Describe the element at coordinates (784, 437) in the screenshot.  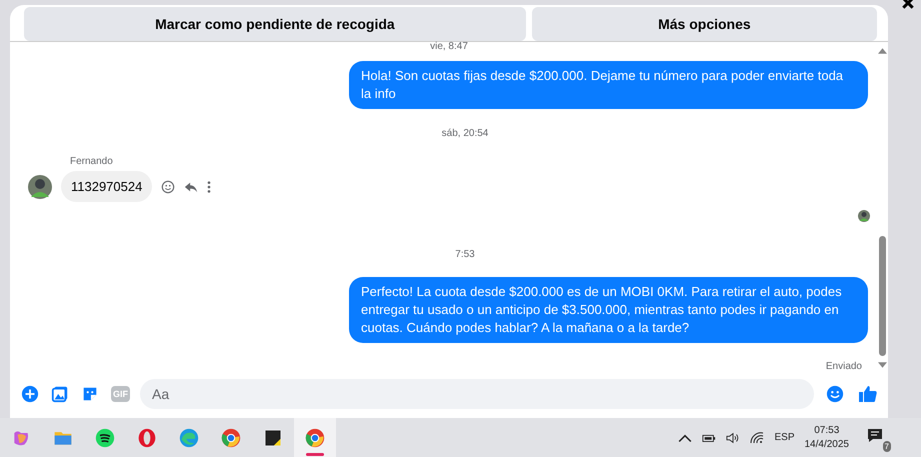
I see `language-indicator: ESP` at that location.